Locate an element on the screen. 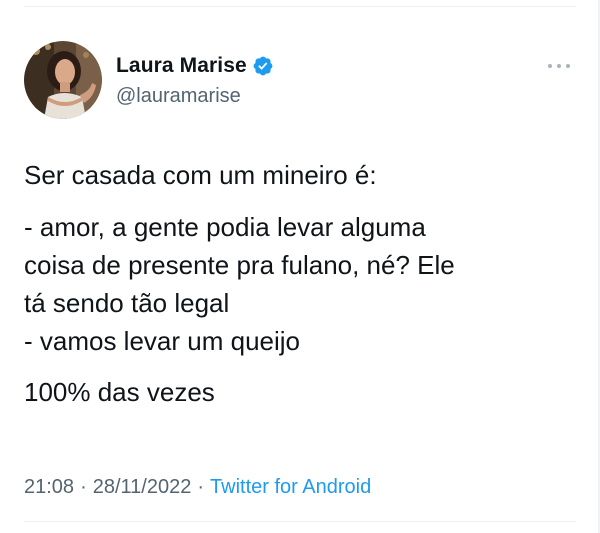 This screenshot has height=533, width=600. tweet-line: - vamos levar um queijo is located at coordinates (162, 341).